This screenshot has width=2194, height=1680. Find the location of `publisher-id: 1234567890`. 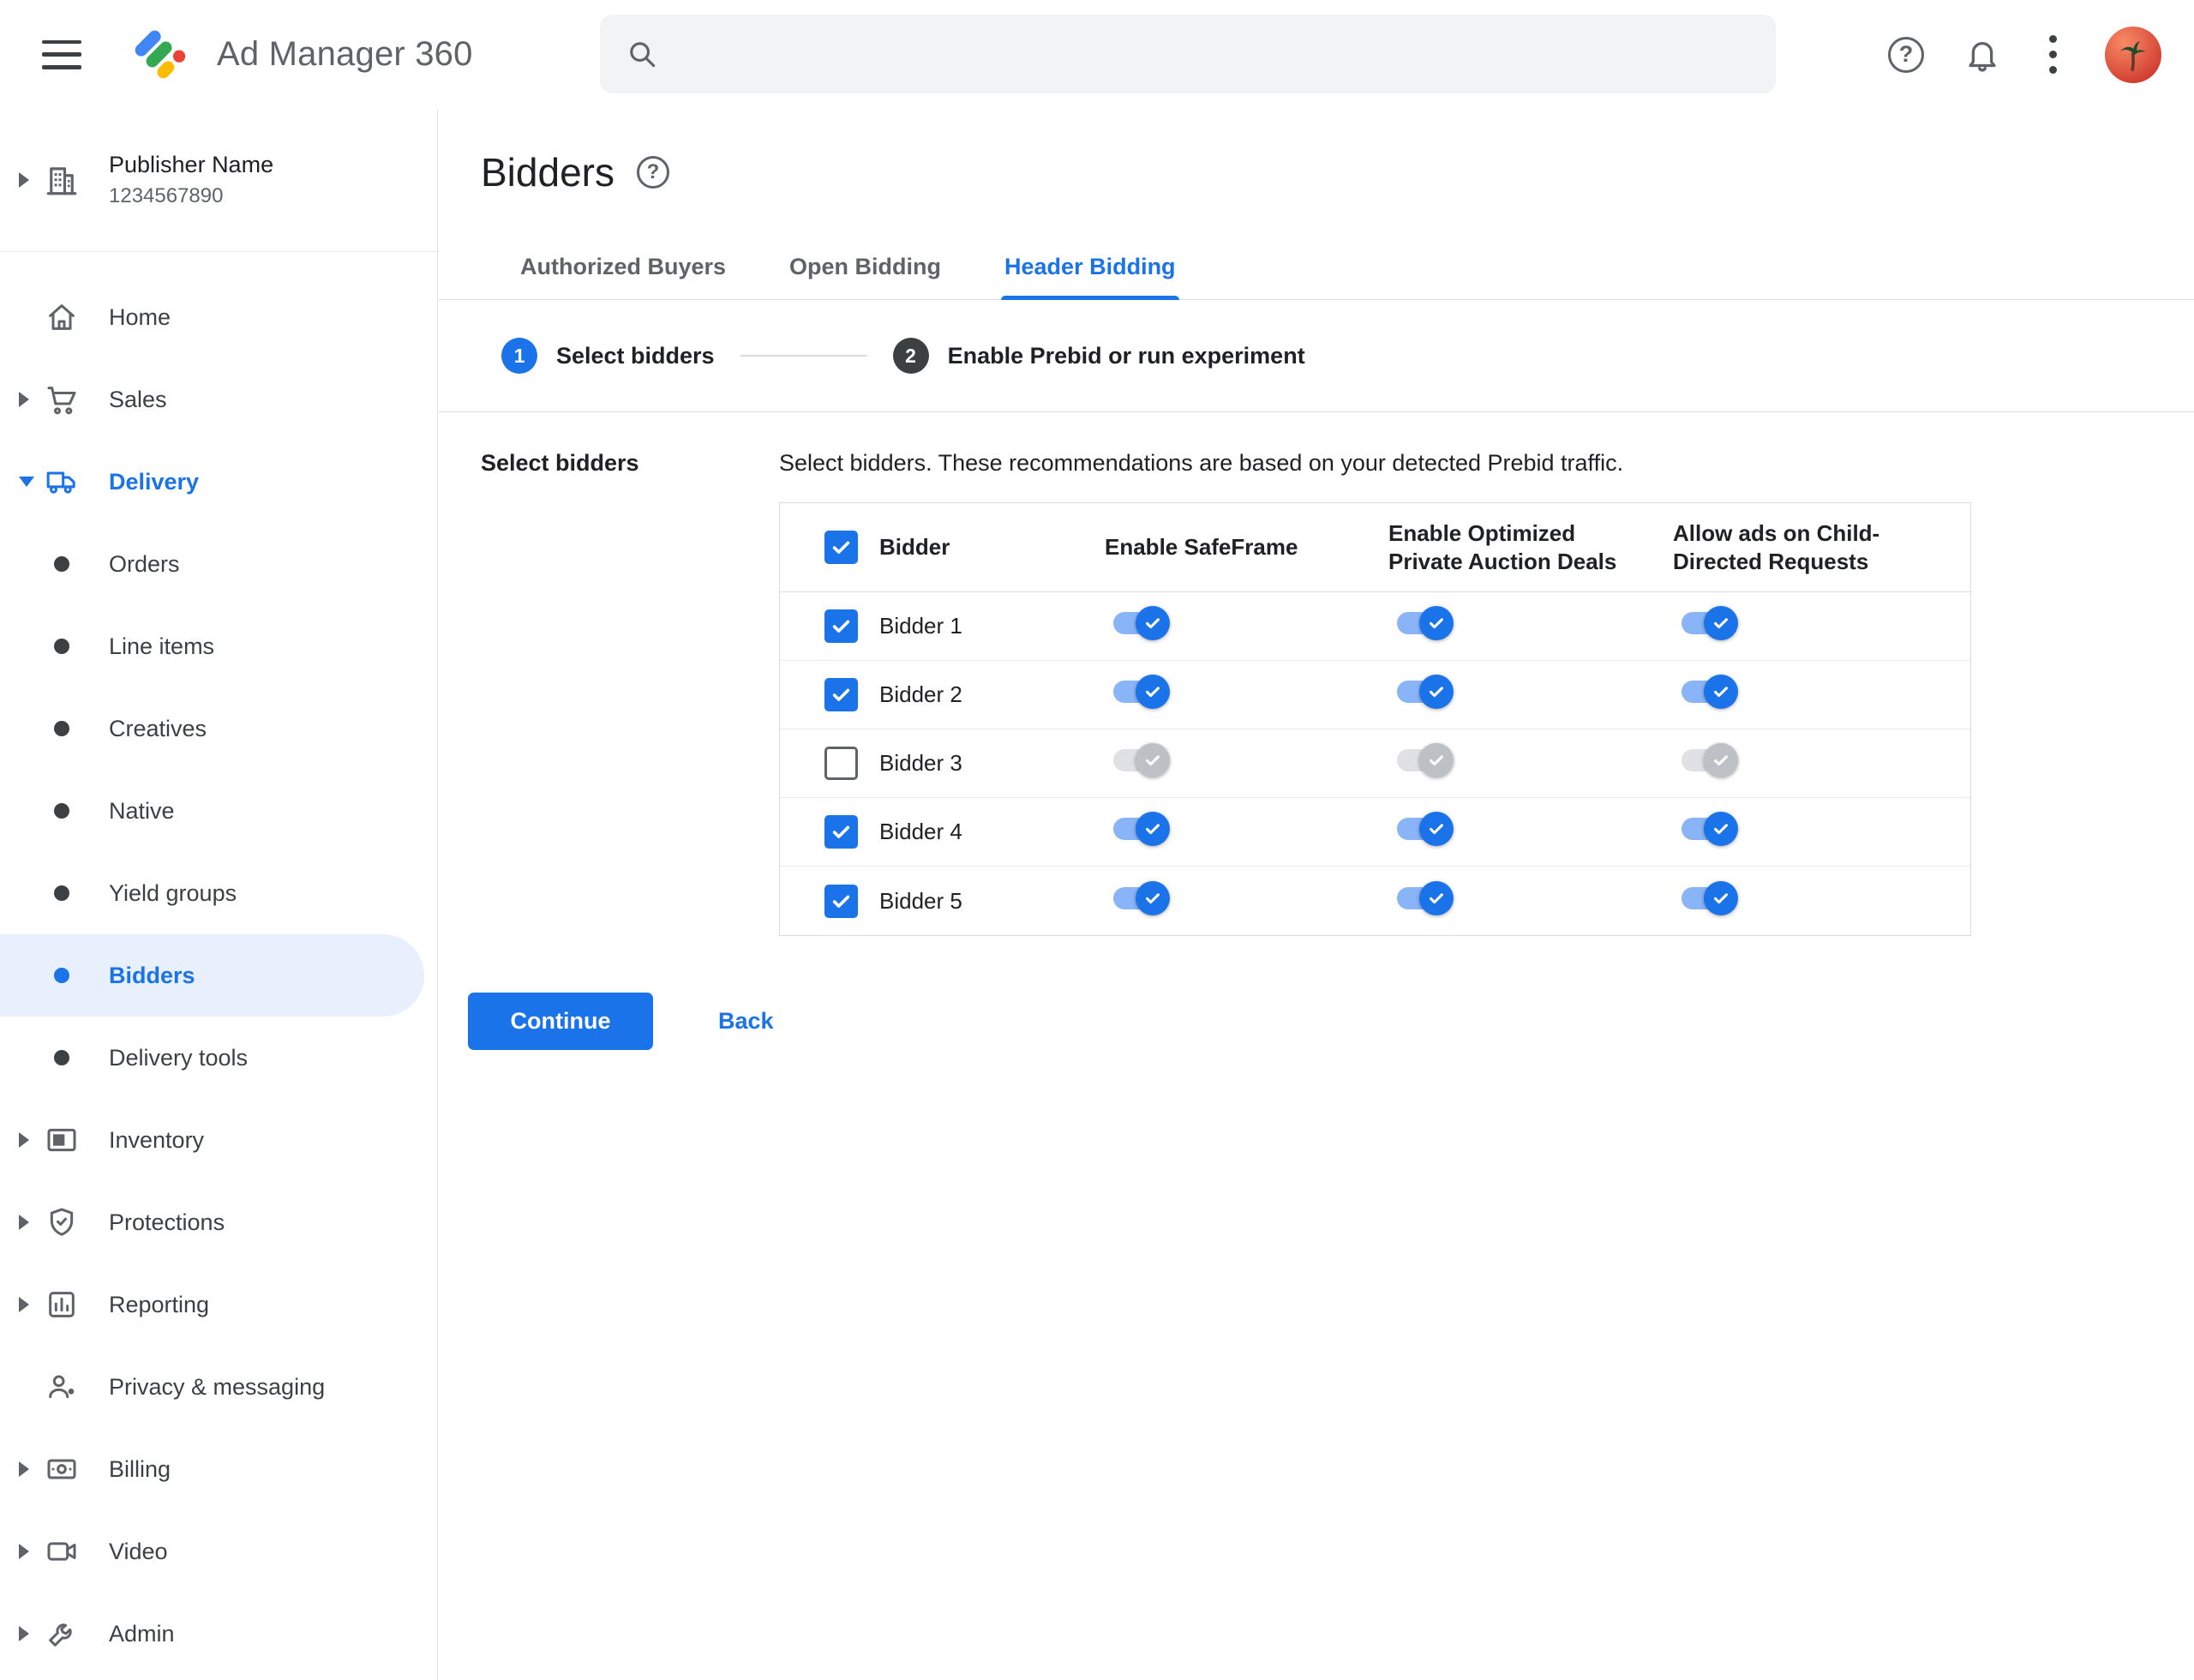

publisher-id: 1234567890 is located at coordinates (166, 195).